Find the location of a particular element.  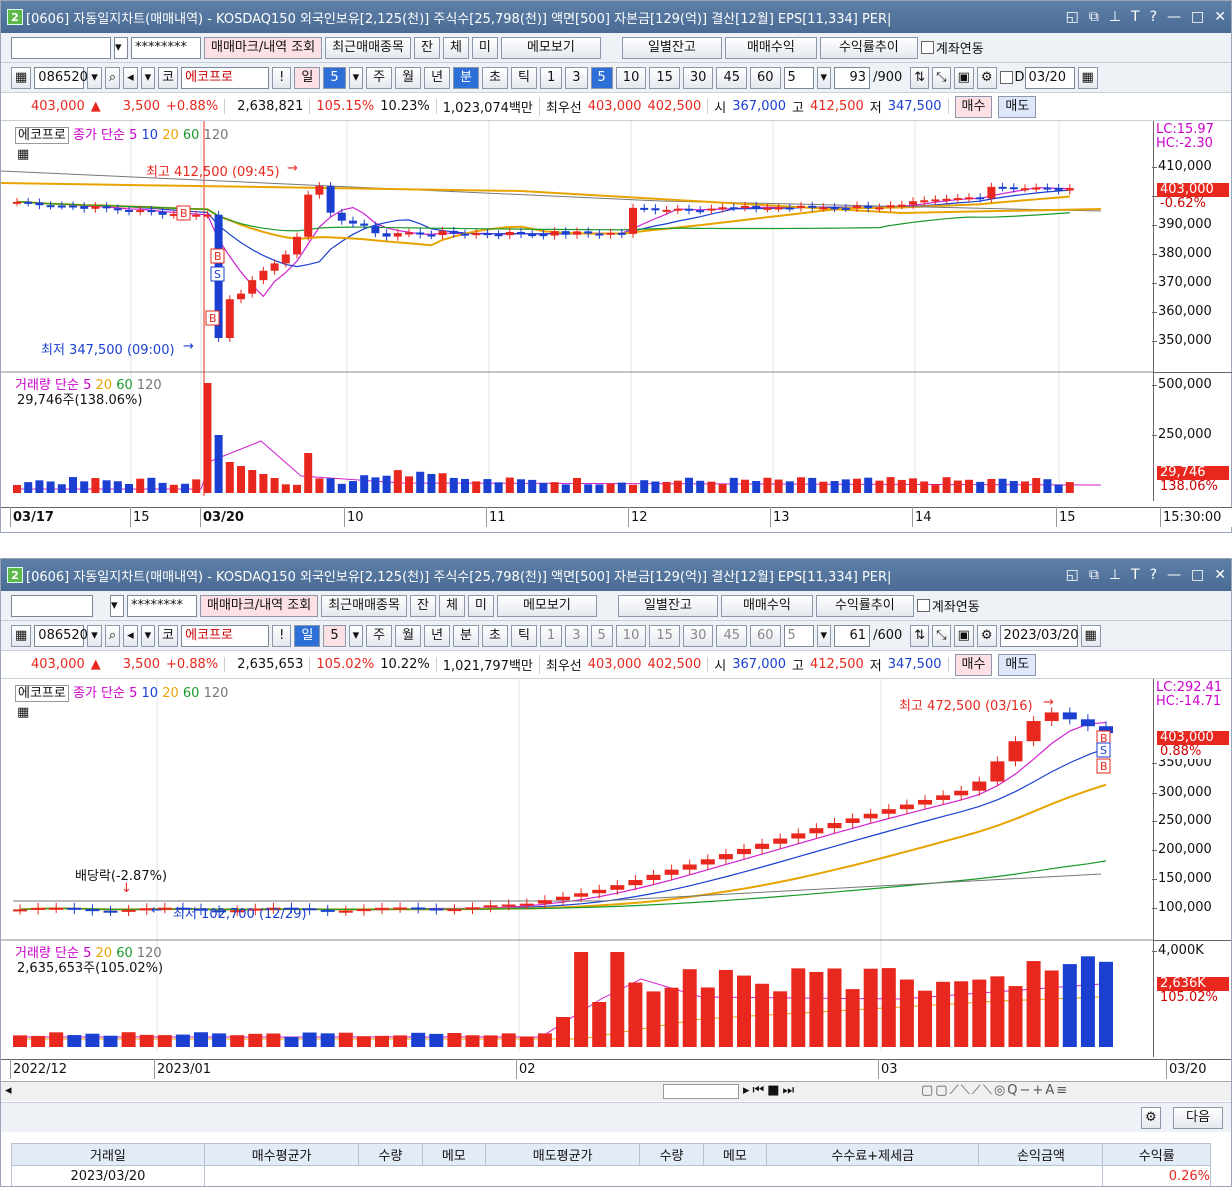

copy-icon: ⧉ is located at coordinates (1094, 575).